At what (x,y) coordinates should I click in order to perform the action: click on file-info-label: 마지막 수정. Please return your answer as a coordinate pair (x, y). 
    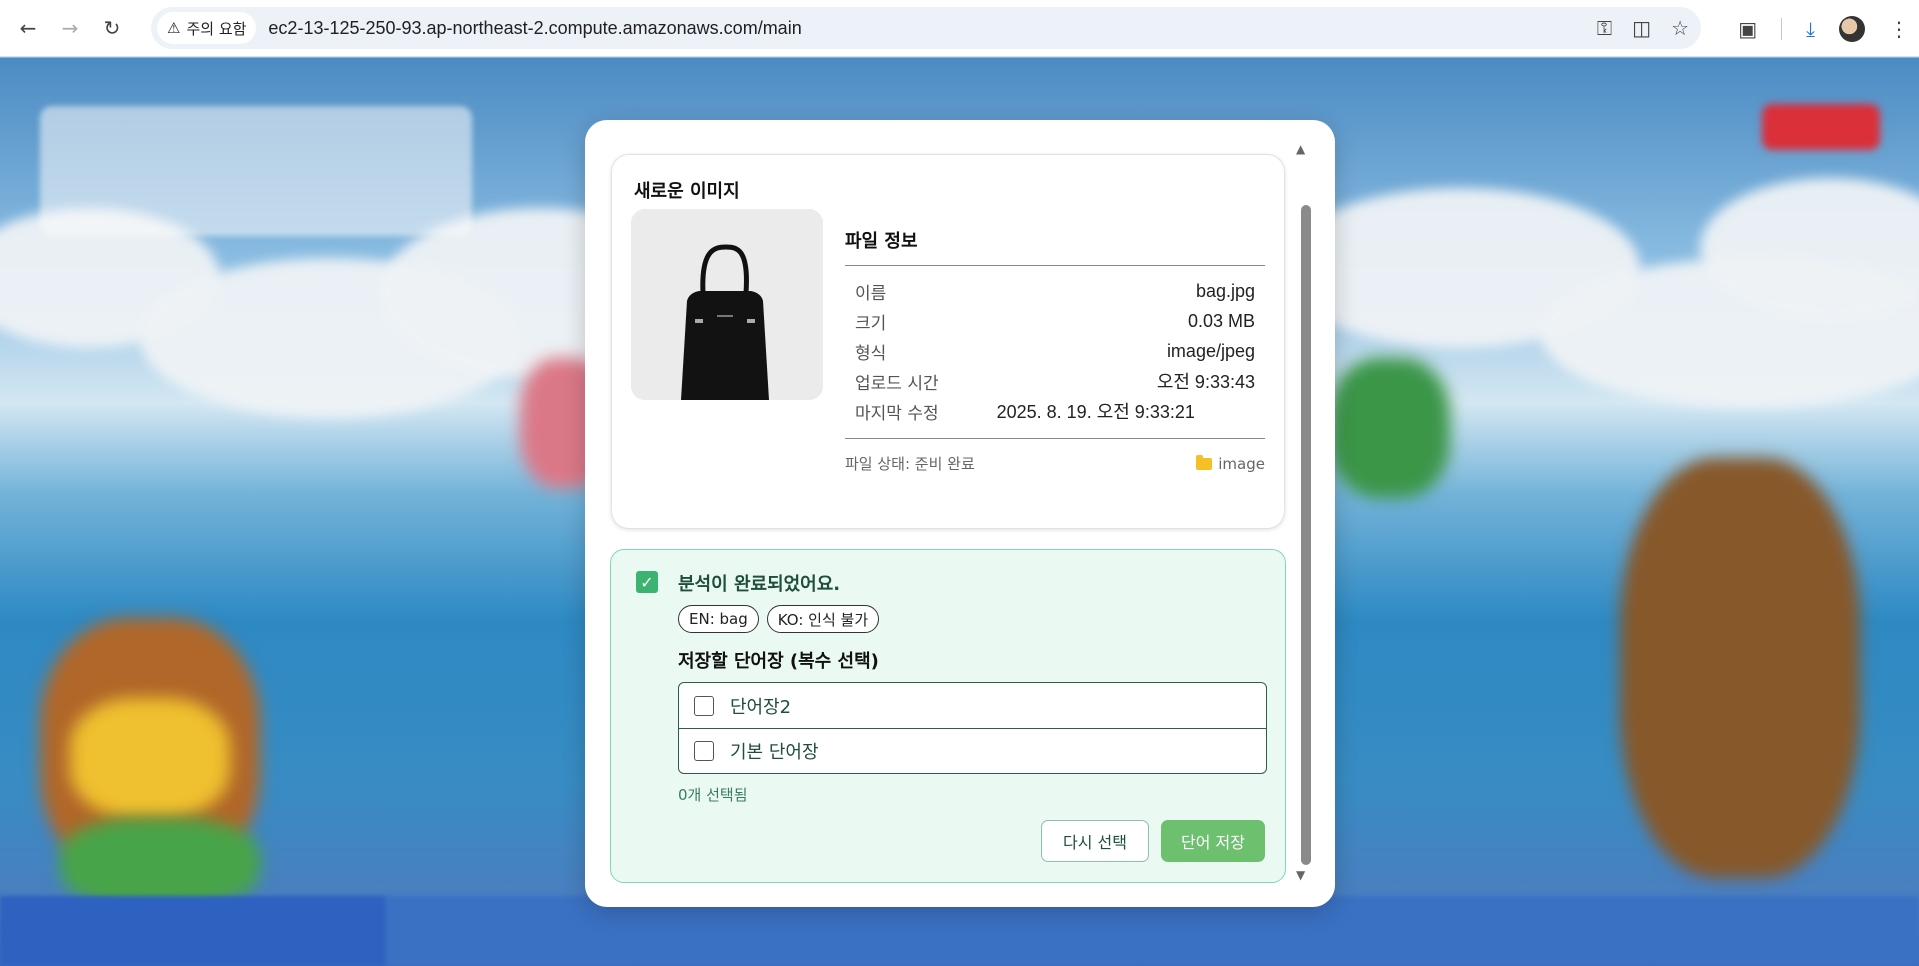
    Looking at the image, I should click on (897, 413).